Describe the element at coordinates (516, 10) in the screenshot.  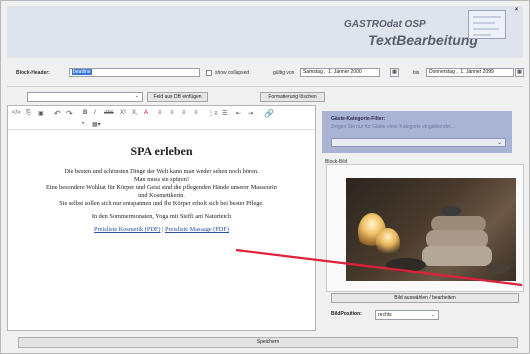
I see `close-icon: ×` at that location.